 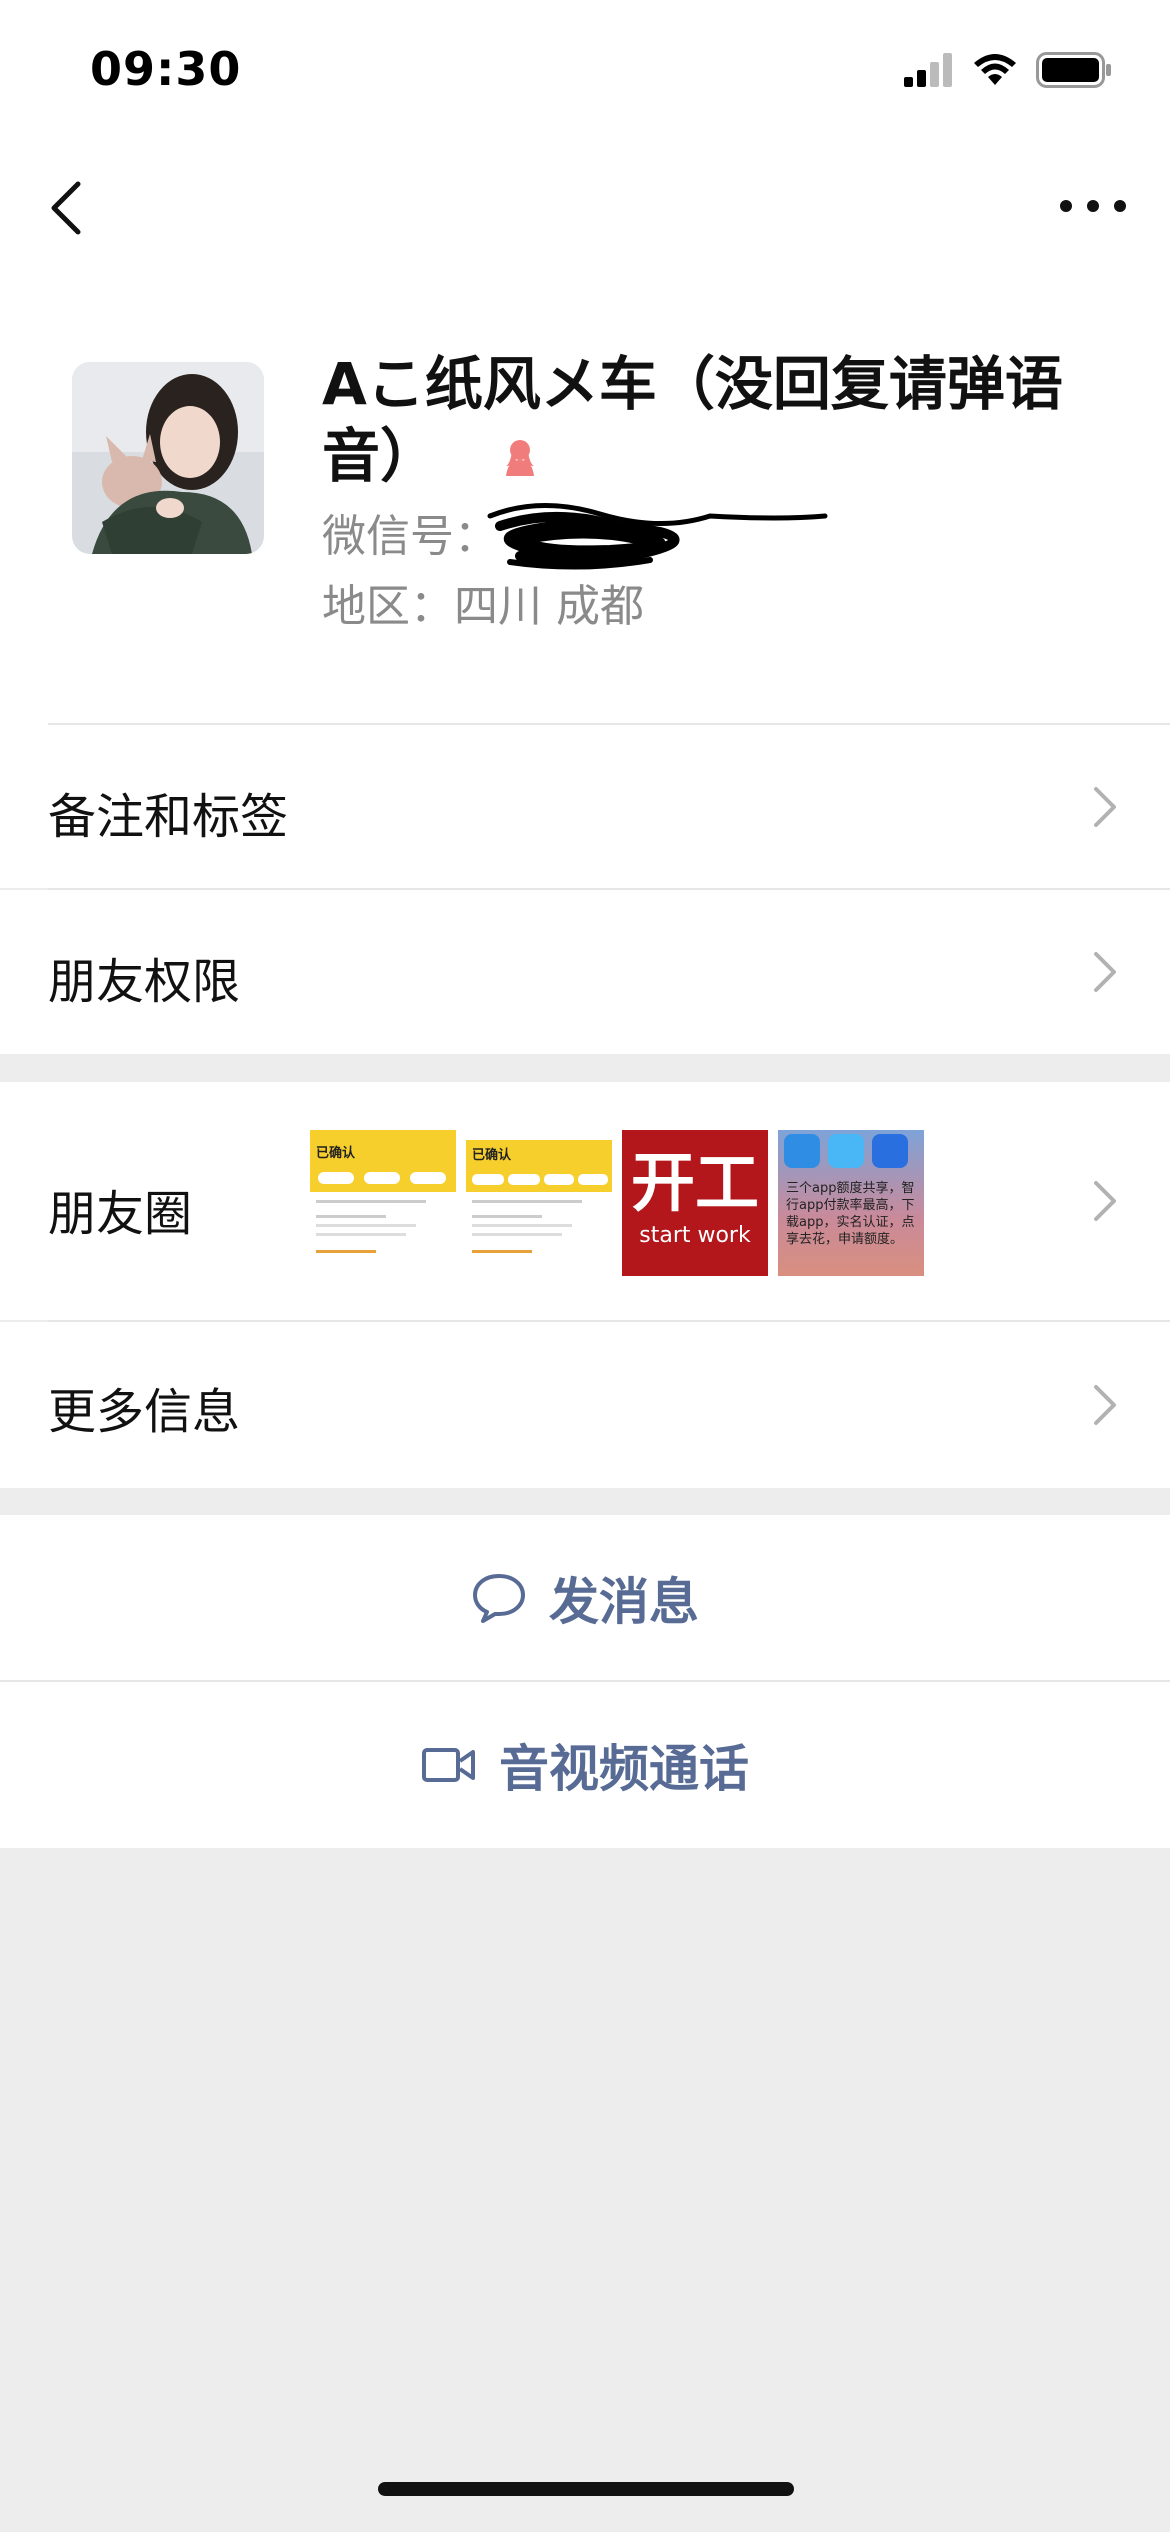 What do you see at coordinates (144, 982) in the screenshot?
I see `friend-permissions-label: 朋友权限` at bounding box center [144, 982].